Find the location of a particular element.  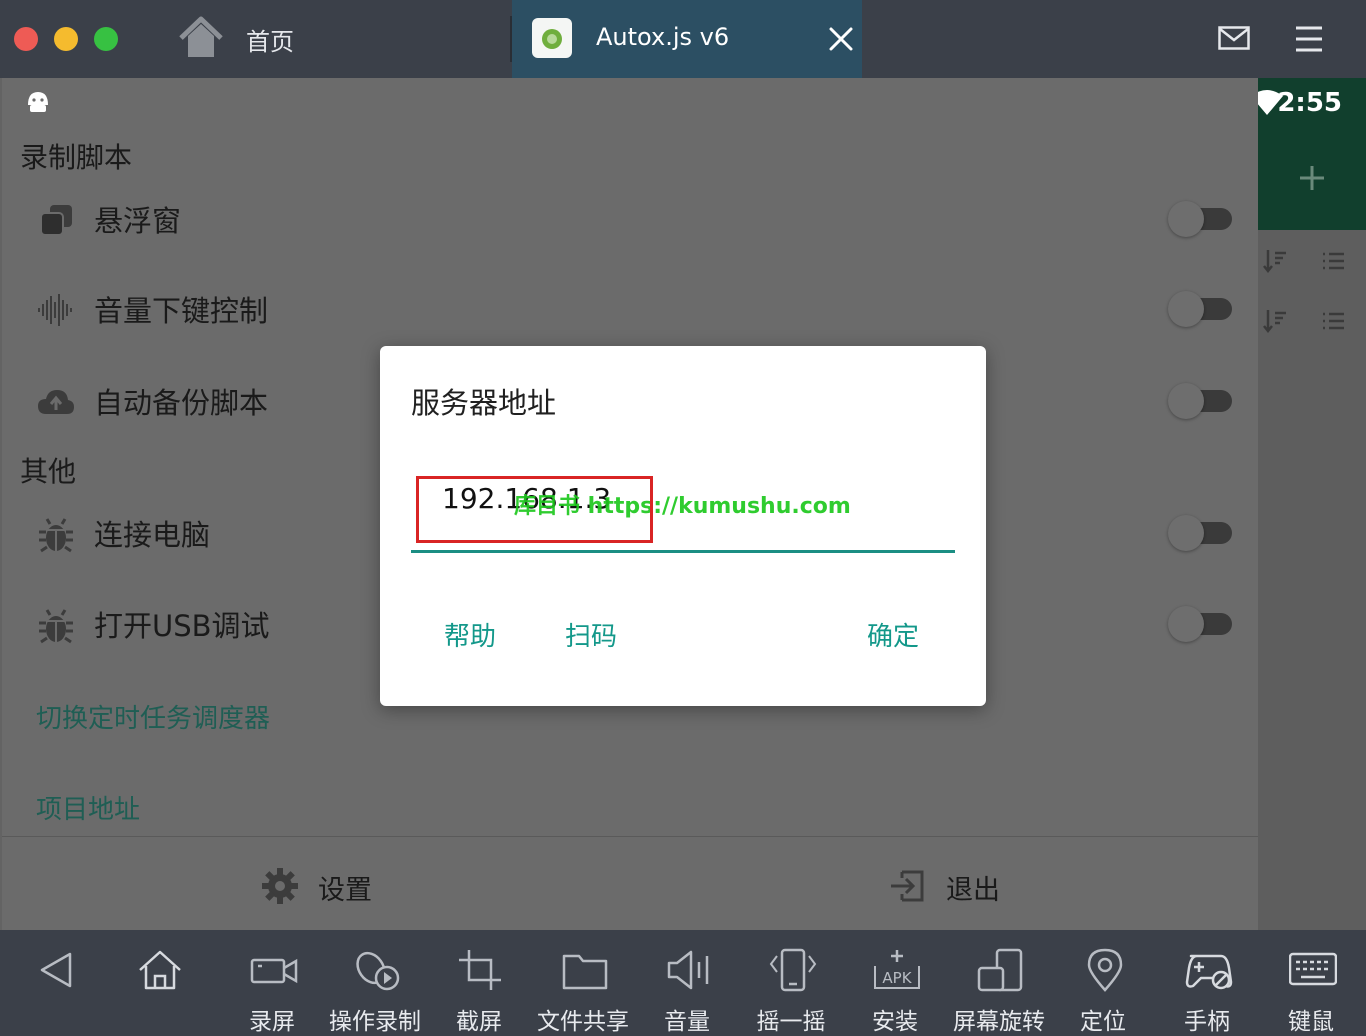

shake-phone-icon is located at coordinates (793, 970).